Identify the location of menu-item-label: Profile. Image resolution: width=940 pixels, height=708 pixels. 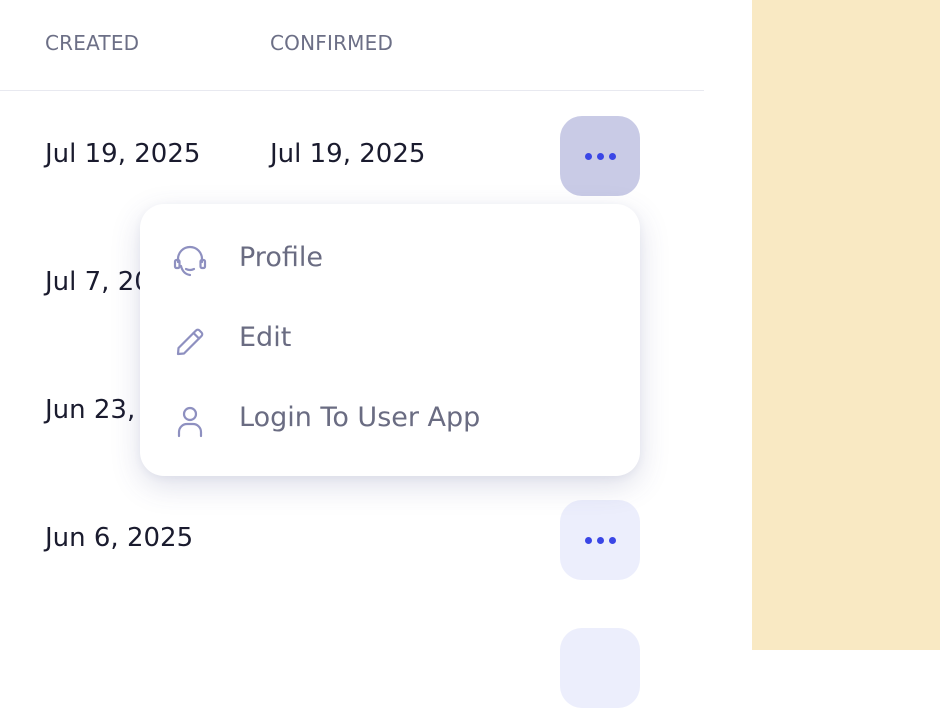
(281, 257).